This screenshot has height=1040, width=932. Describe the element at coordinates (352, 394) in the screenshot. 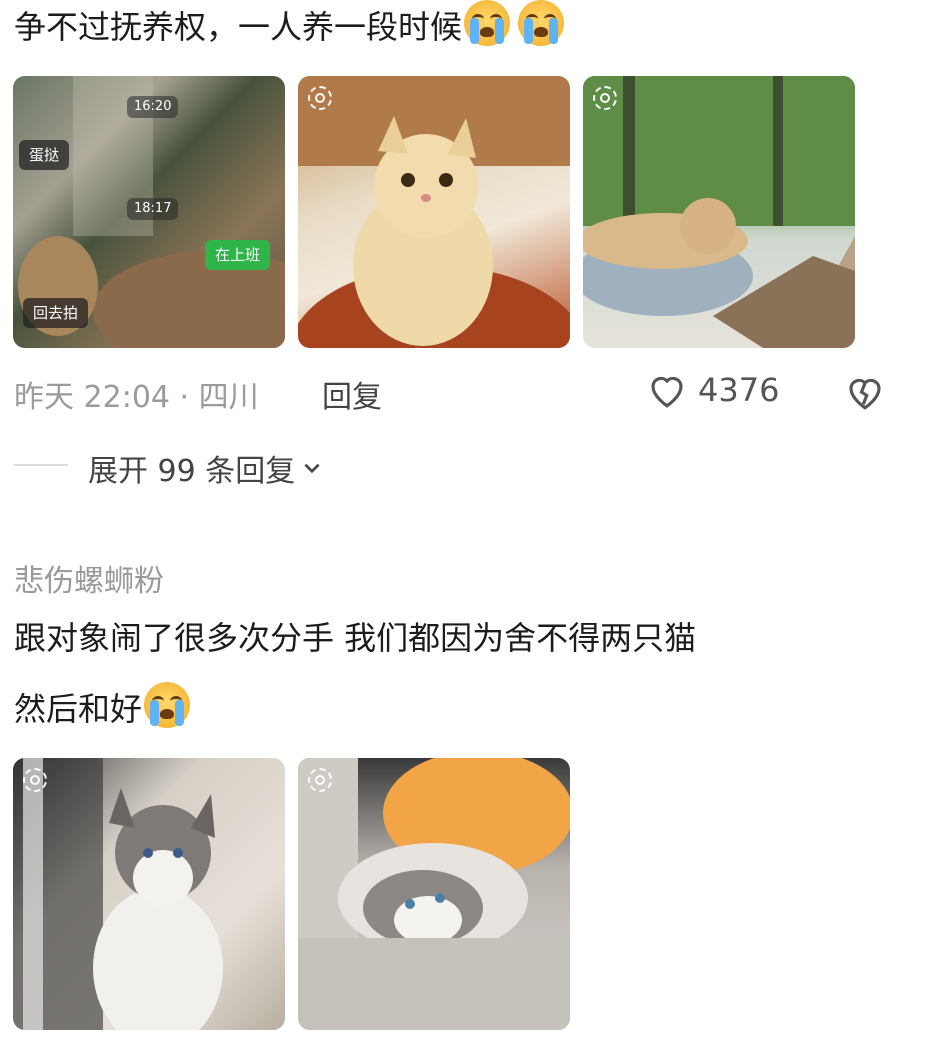

I see `reply-button: 回复` at that location.